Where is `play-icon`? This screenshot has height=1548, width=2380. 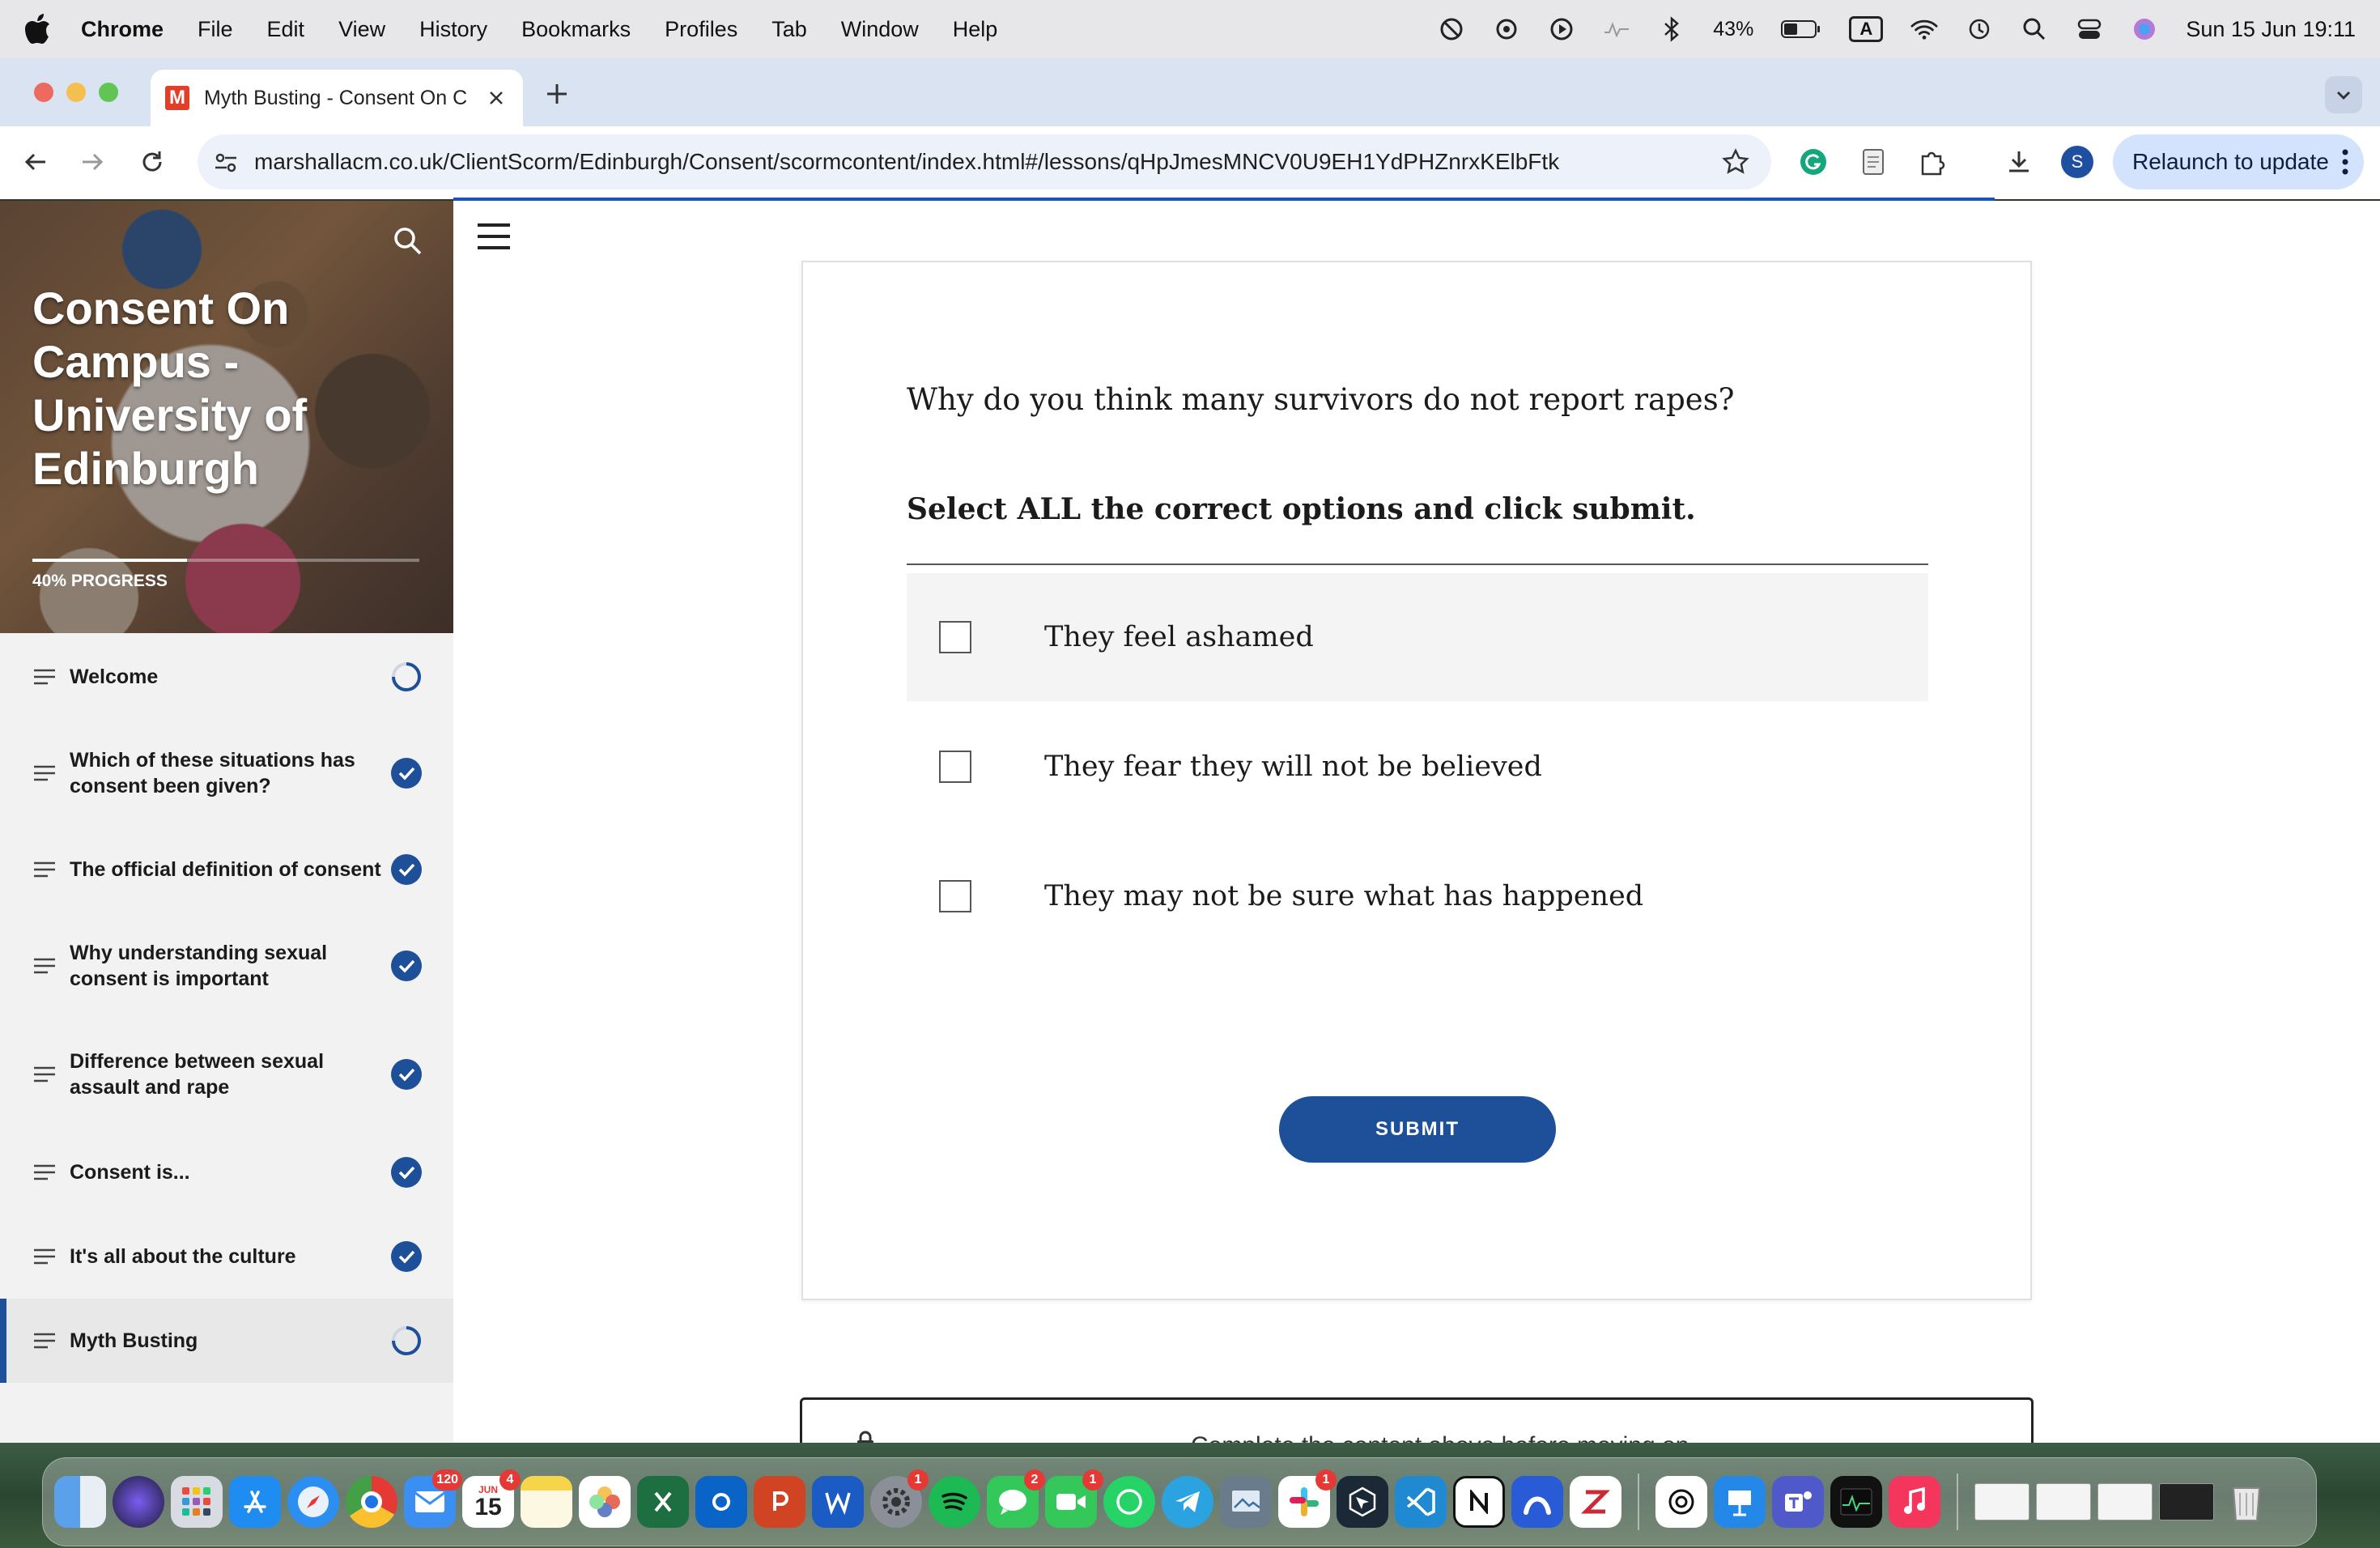 play-icon is located at coordinates (1561, 29).